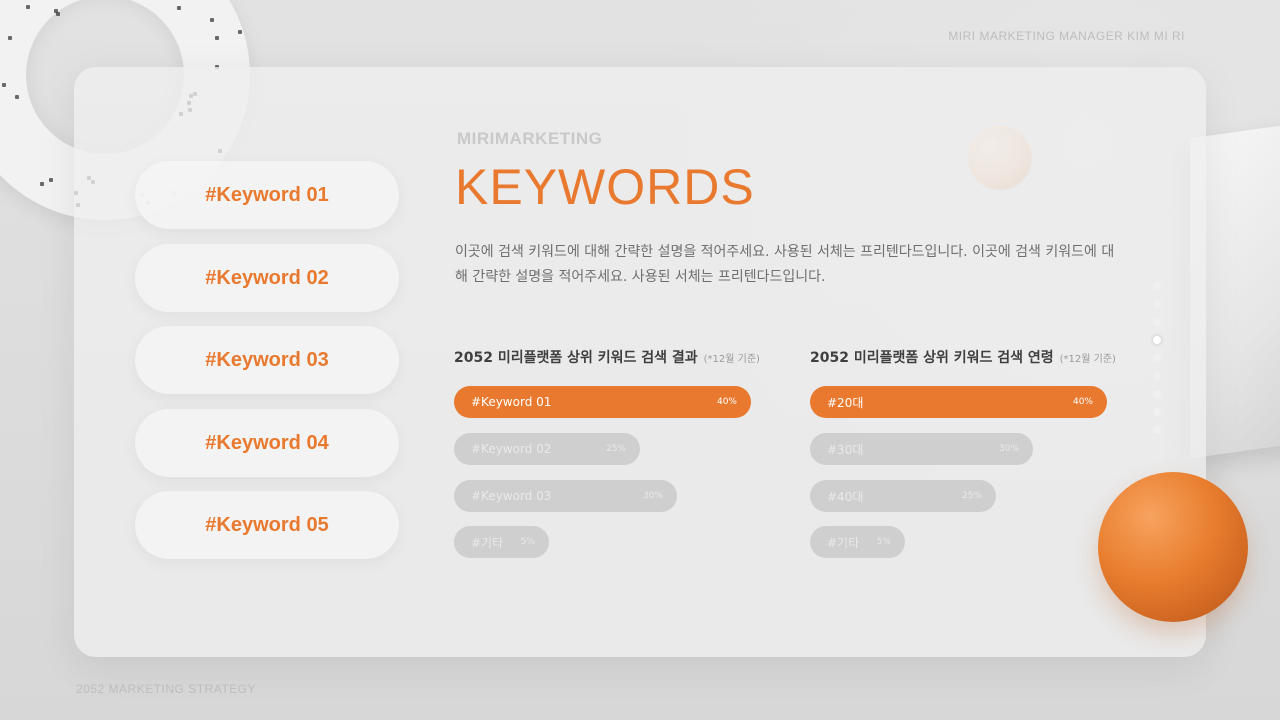  I want to click on bar-keyword-2: #Keyword 02 25%, so click(547, 449).